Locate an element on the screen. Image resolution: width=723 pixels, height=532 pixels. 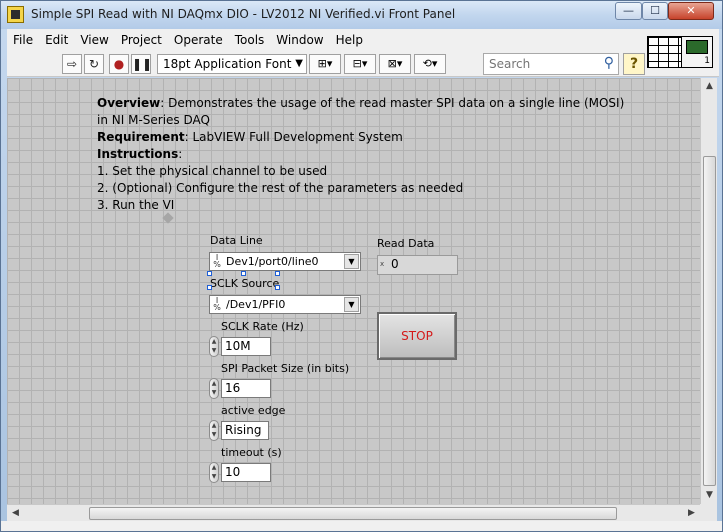
hex-radix-icon: x is located at coordinates (382, 264).